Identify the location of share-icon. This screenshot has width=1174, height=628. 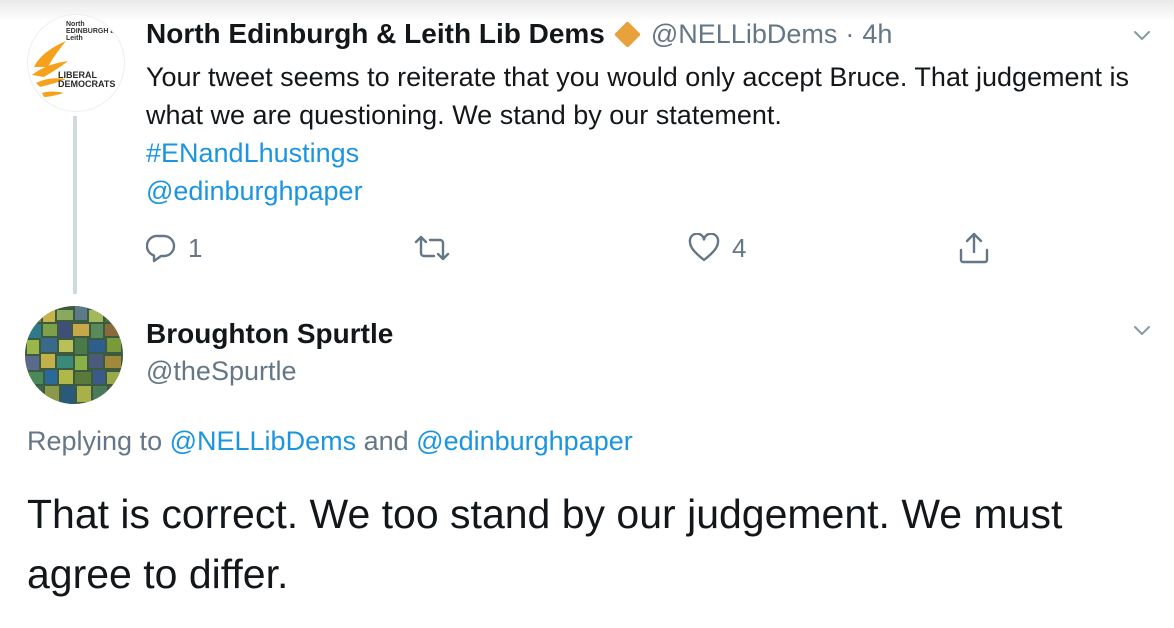
(974, 248).